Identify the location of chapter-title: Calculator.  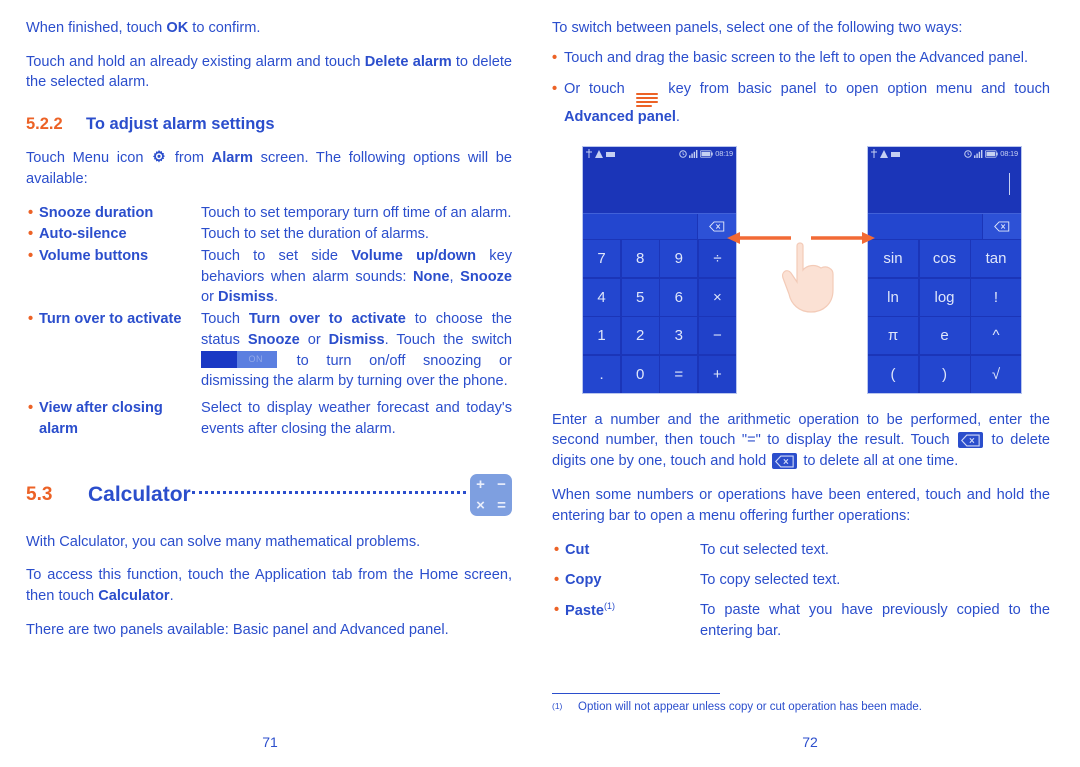
(139, 494).